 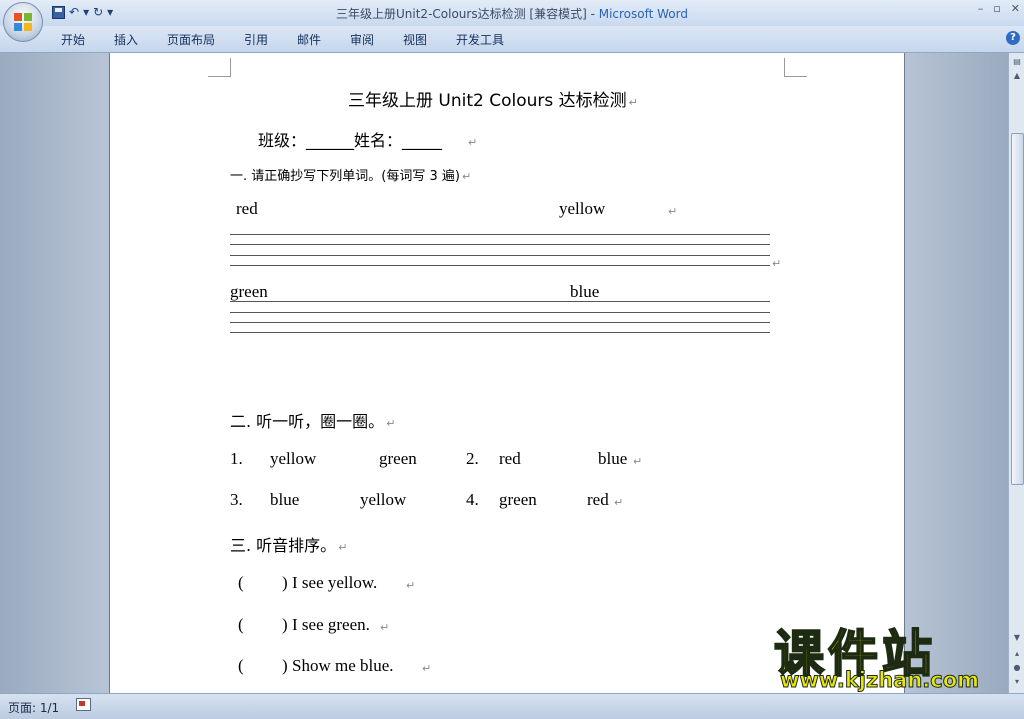 I want to click on page-indicator: 页面: 1/1, so click(x=33, y=707).